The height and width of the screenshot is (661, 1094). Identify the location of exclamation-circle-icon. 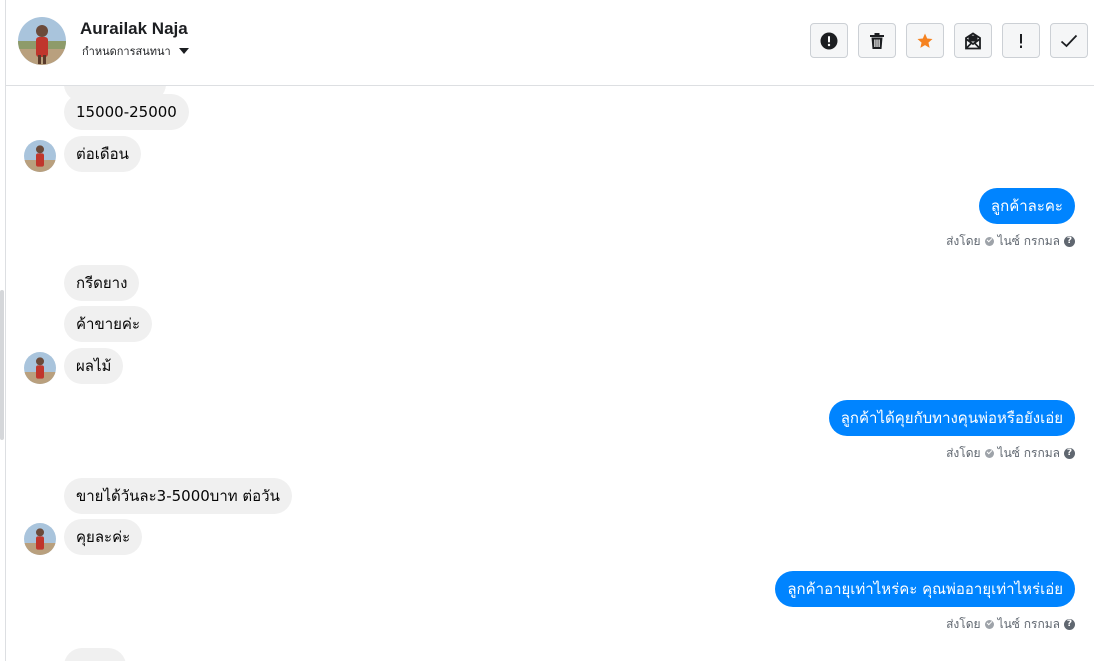
(829, 40).